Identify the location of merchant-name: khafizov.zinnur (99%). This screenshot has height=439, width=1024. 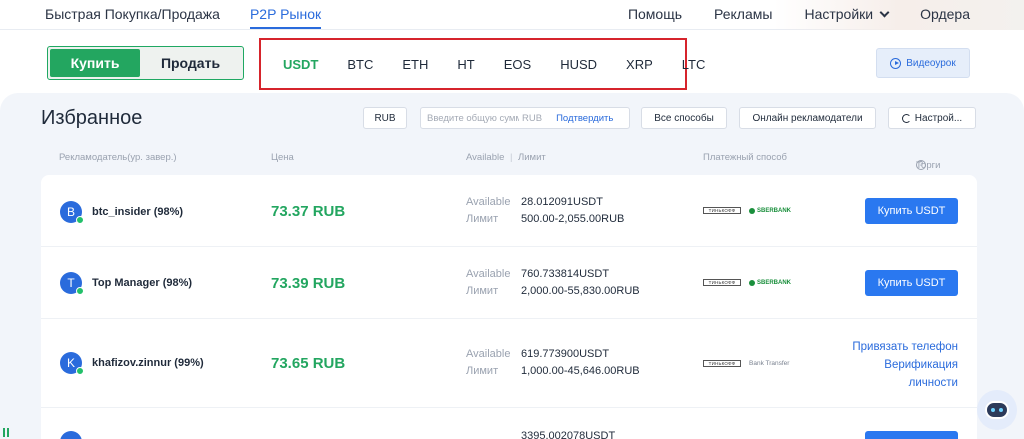
(148, 363).